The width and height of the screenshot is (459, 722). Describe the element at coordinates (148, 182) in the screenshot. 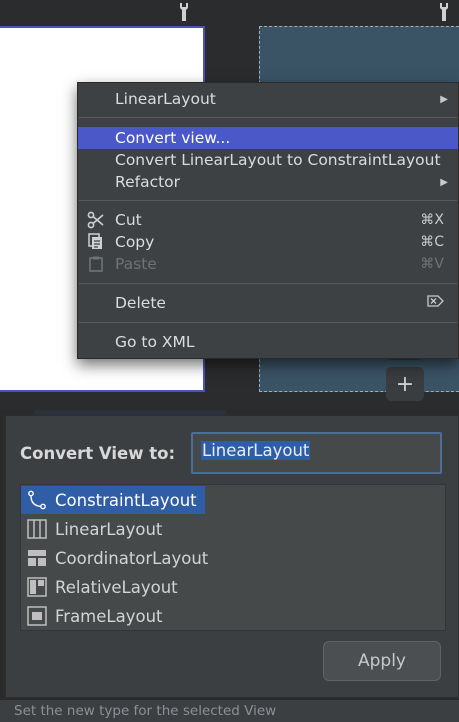

I see `menu-item-label: Refactor` at that location.